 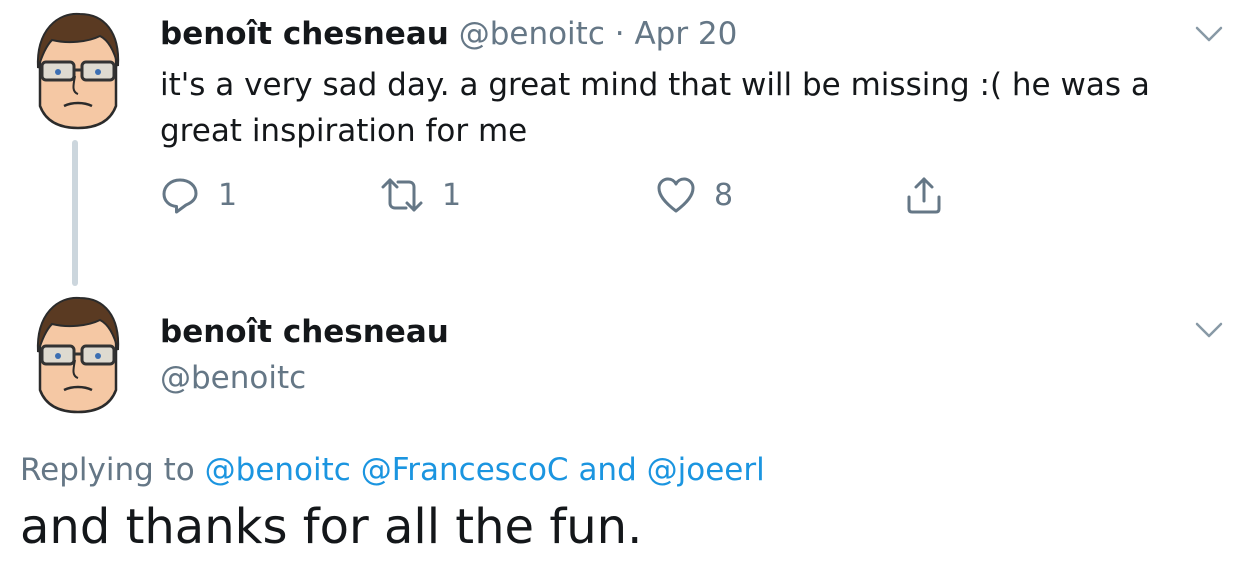 I want to click on share-button, so click(x=924, y=195).